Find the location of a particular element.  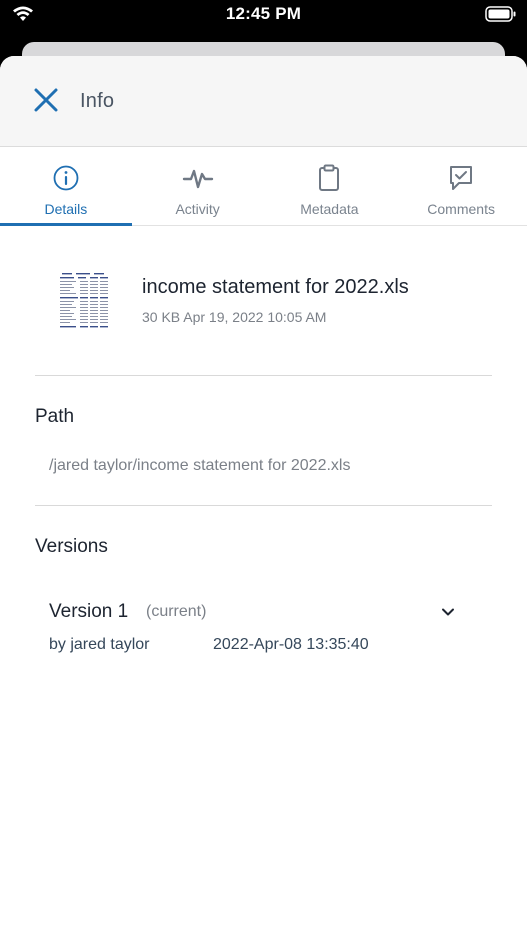

header-title: Info is located at coordinates (97, 101).